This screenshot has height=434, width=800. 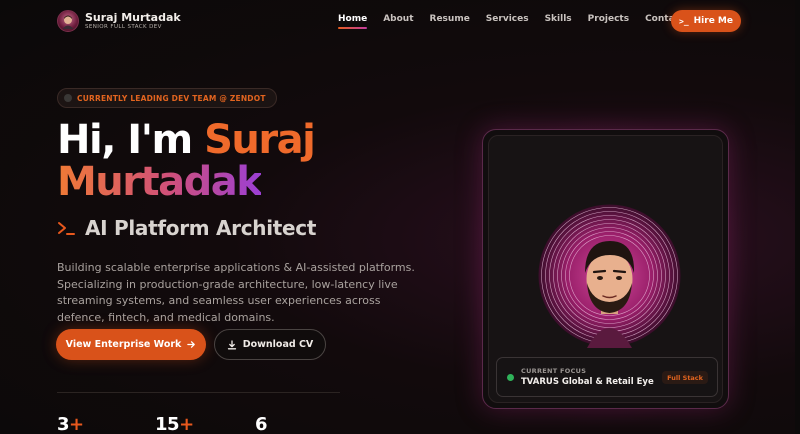 What do you see at coordinates (554, 371) in the screenshot?
I see `current-focus-label: CURRENT FOCUS` at bounding box center [554, 371].